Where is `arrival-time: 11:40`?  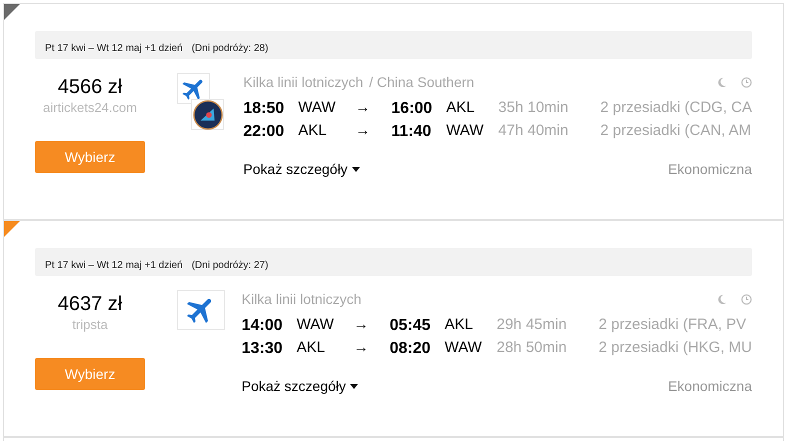
arrival-time: 11:40 is located at coordinates (411, 132).